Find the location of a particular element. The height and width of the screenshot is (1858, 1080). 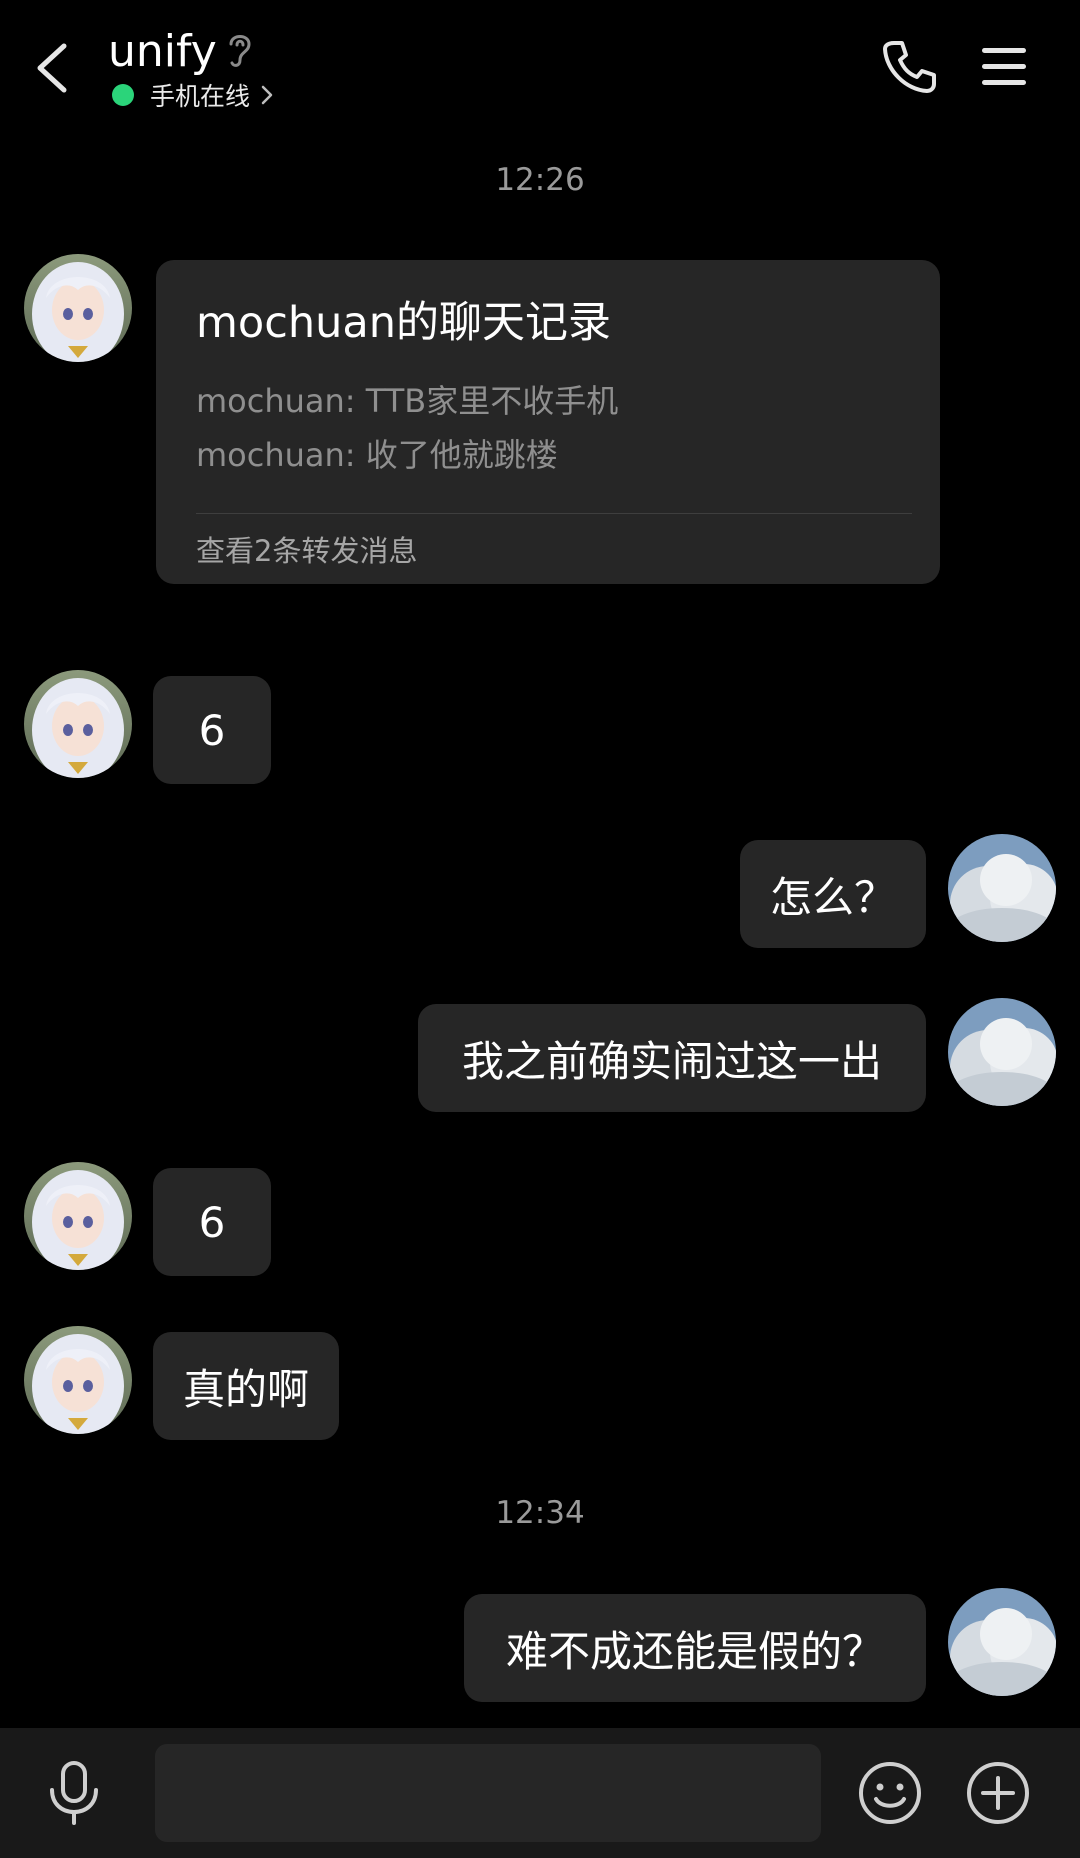

message-bubble: 我之前确实闹过这一出 is located at coordinates (672, 1058).